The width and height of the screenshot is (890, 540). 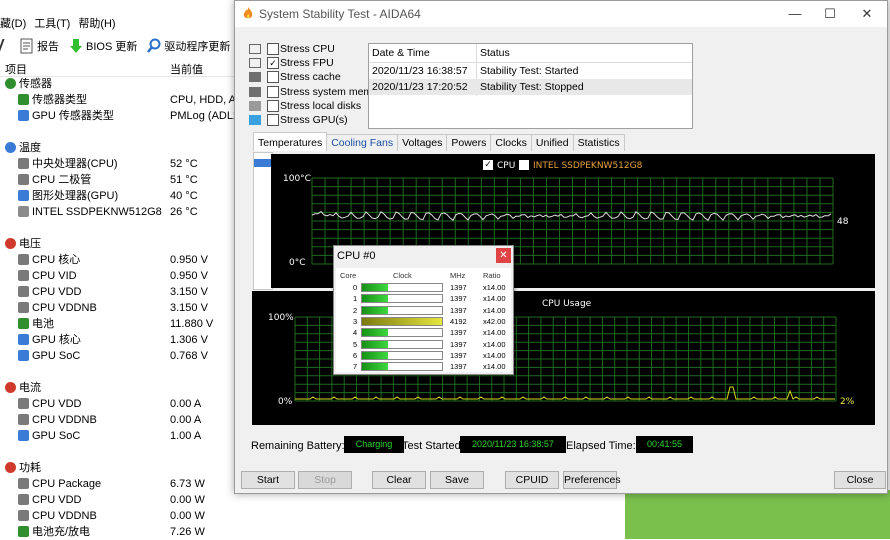 I want to click on tree-item-value: 0.00 W, so click(x=187, y=516).